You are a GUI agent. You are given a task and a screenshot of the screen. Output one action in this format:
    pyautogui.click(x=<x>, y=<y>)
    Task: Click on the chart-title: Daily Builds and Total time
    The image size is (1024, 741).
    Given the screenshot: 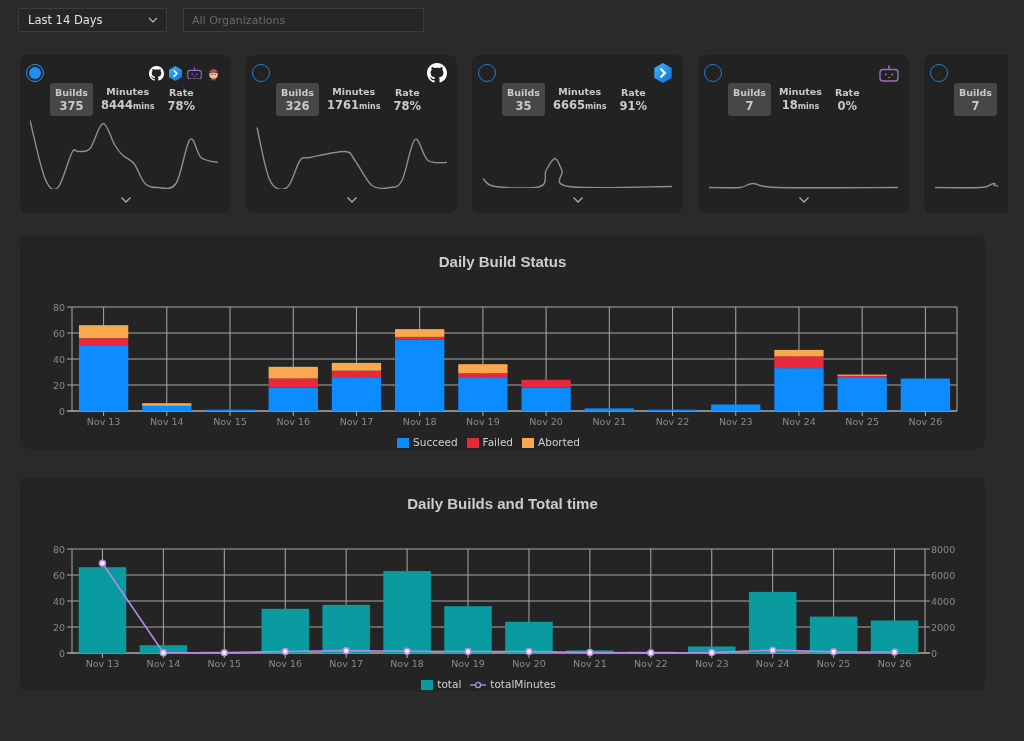 What is the action you would take?
    pyautogui.click(x=502, y=504)
    